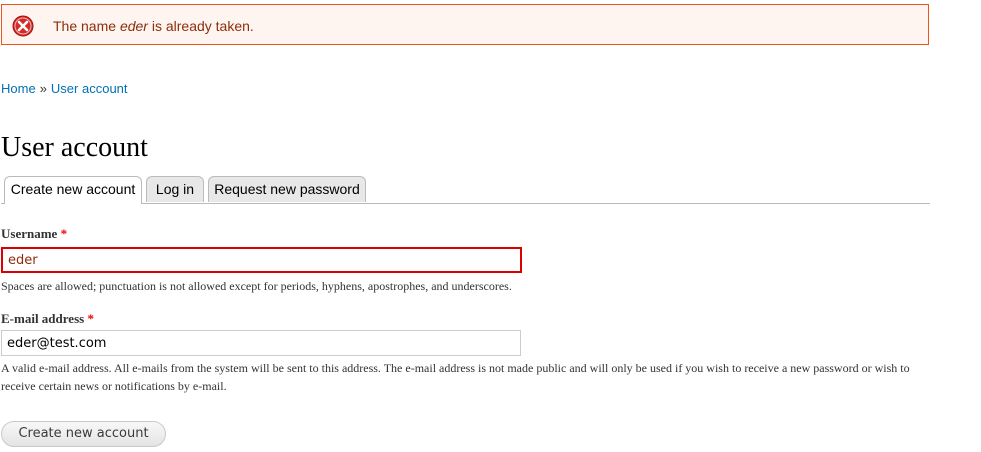 This screenshot has height=452, width=981. Describe the element at coordinates (133, 26) in the screenshot. I see `error-username: eder` at that location.